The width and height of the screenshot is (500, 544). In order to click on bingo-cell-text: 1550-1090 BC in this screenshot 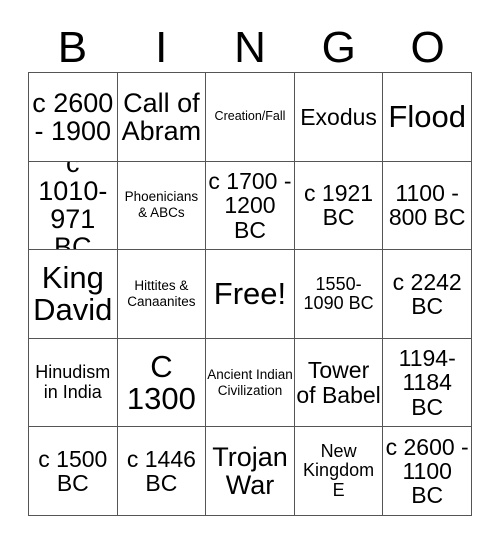, I will do `click(338, 293)`.